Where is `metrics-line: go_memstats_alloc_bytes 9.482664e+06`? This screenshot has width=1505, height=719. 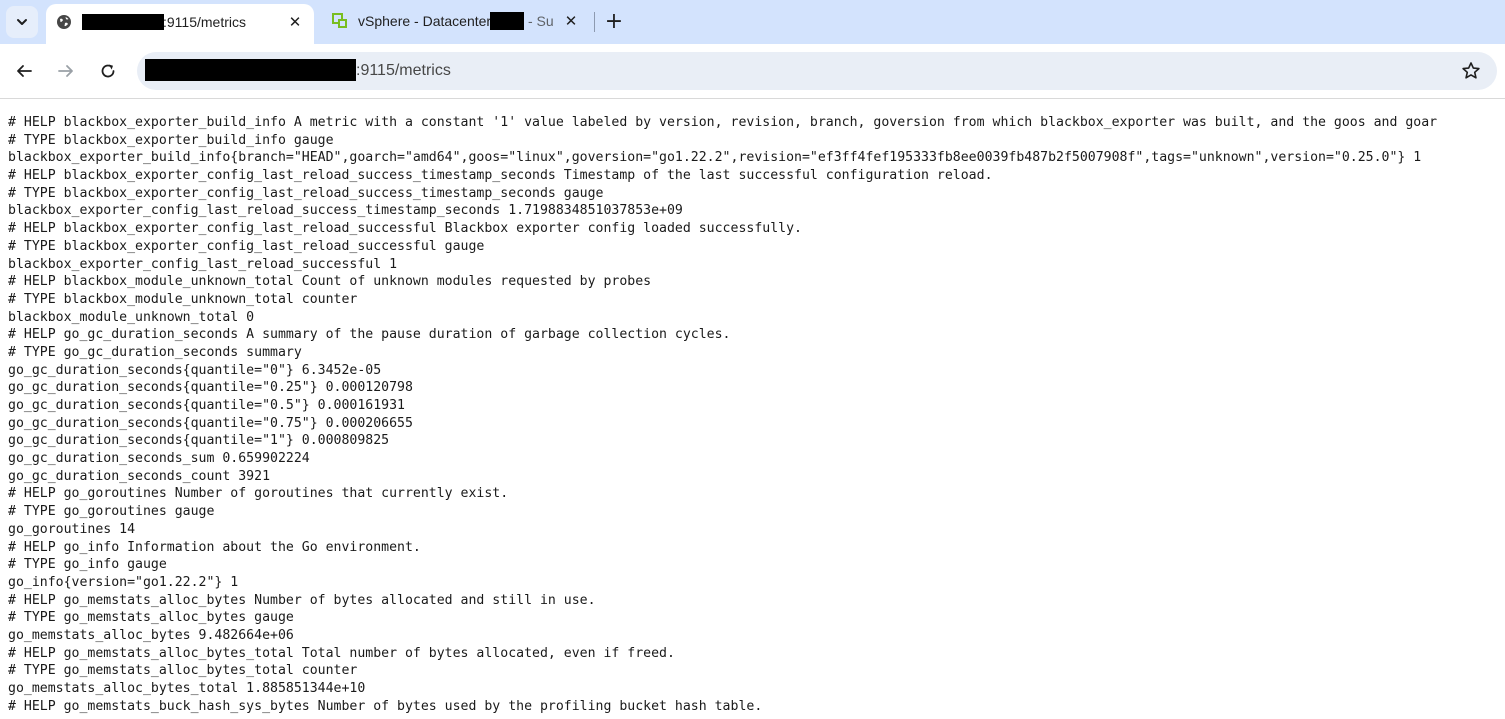
metrics-line: go_memstats_alloc_bytes 9.482664e+06 is located at coordinates (151, 635).